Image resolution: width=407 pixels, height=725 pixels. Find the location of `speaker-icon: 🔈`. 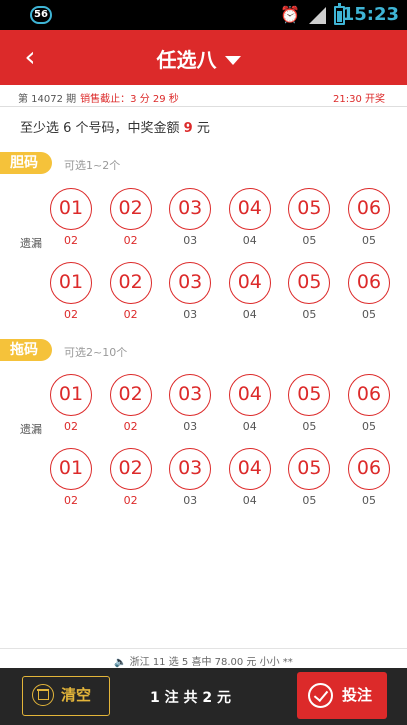

speaker-icon: 🔈 is located at coordinates (120, 662).